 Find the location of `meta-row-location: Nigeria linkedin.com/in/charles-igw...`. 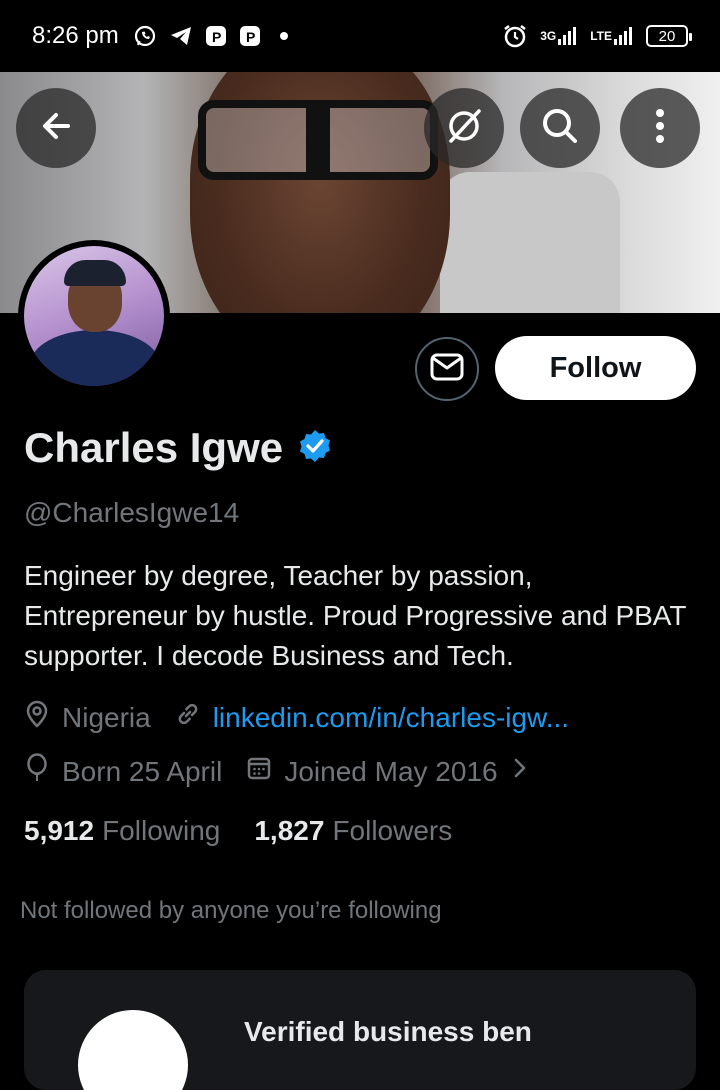

meta-row-location: Nigeria linkedin.com/in/charles-igw... is located at coordinates (308, 717).